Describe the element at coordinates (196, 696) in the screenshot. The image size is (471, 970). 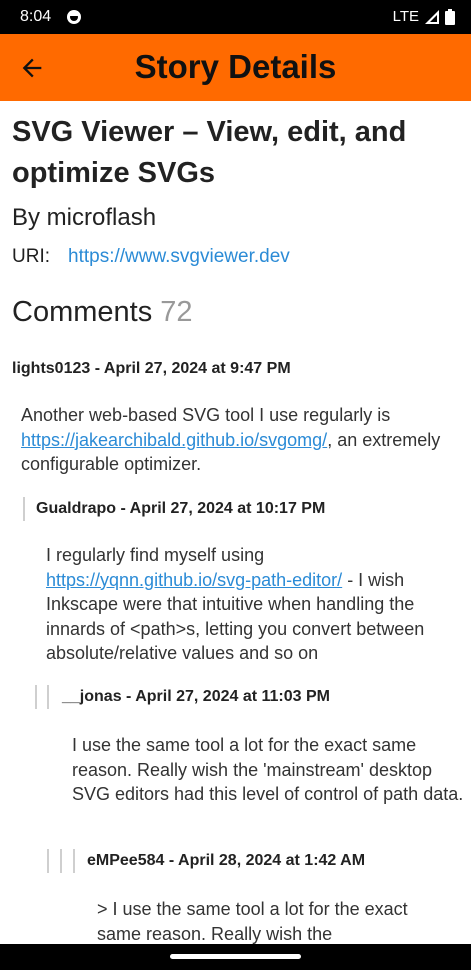
I see `comment-header: __jonas - April 27, 2024 at 11:03 PM` at that location.